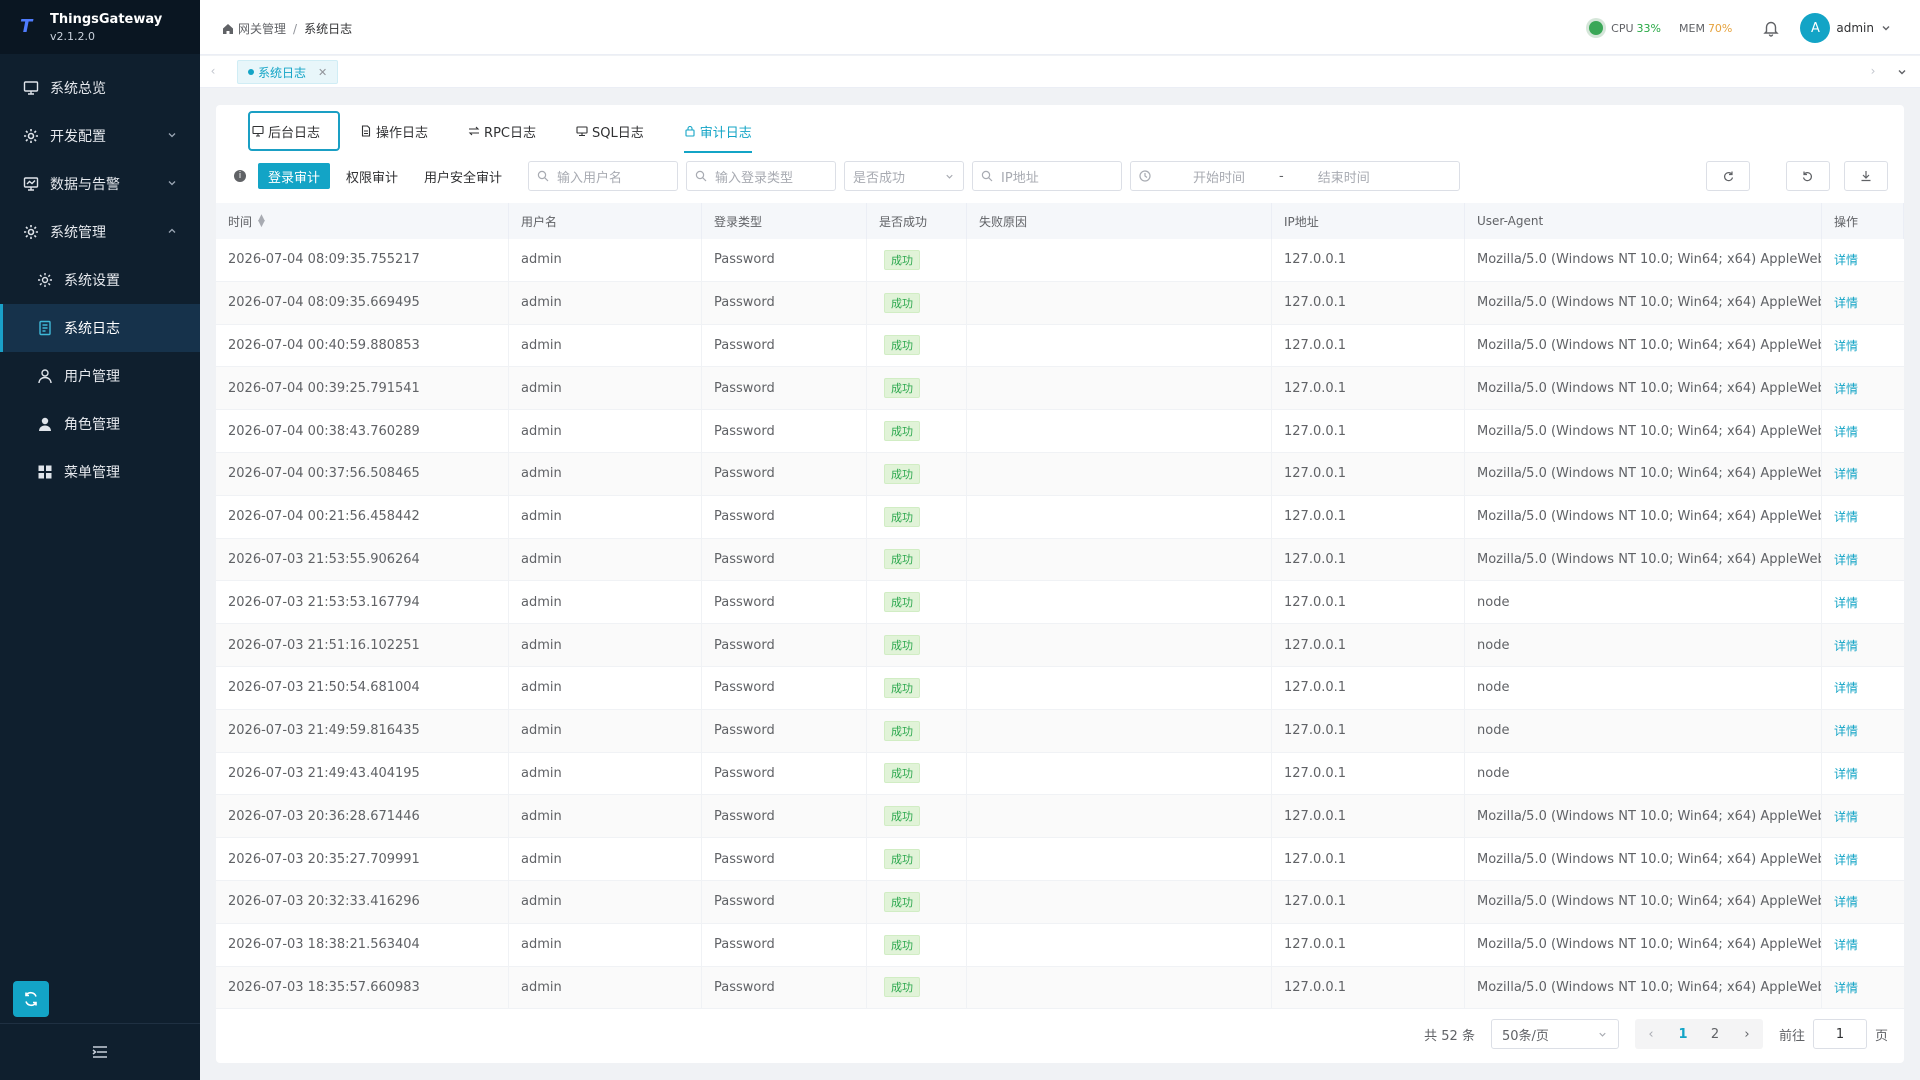 The image size is (1920, 1080). What do you see at coordinates (294, 131) in the screenshot?
I see `tab-backend-log: 后台日志` at bounding box center [294, 131].